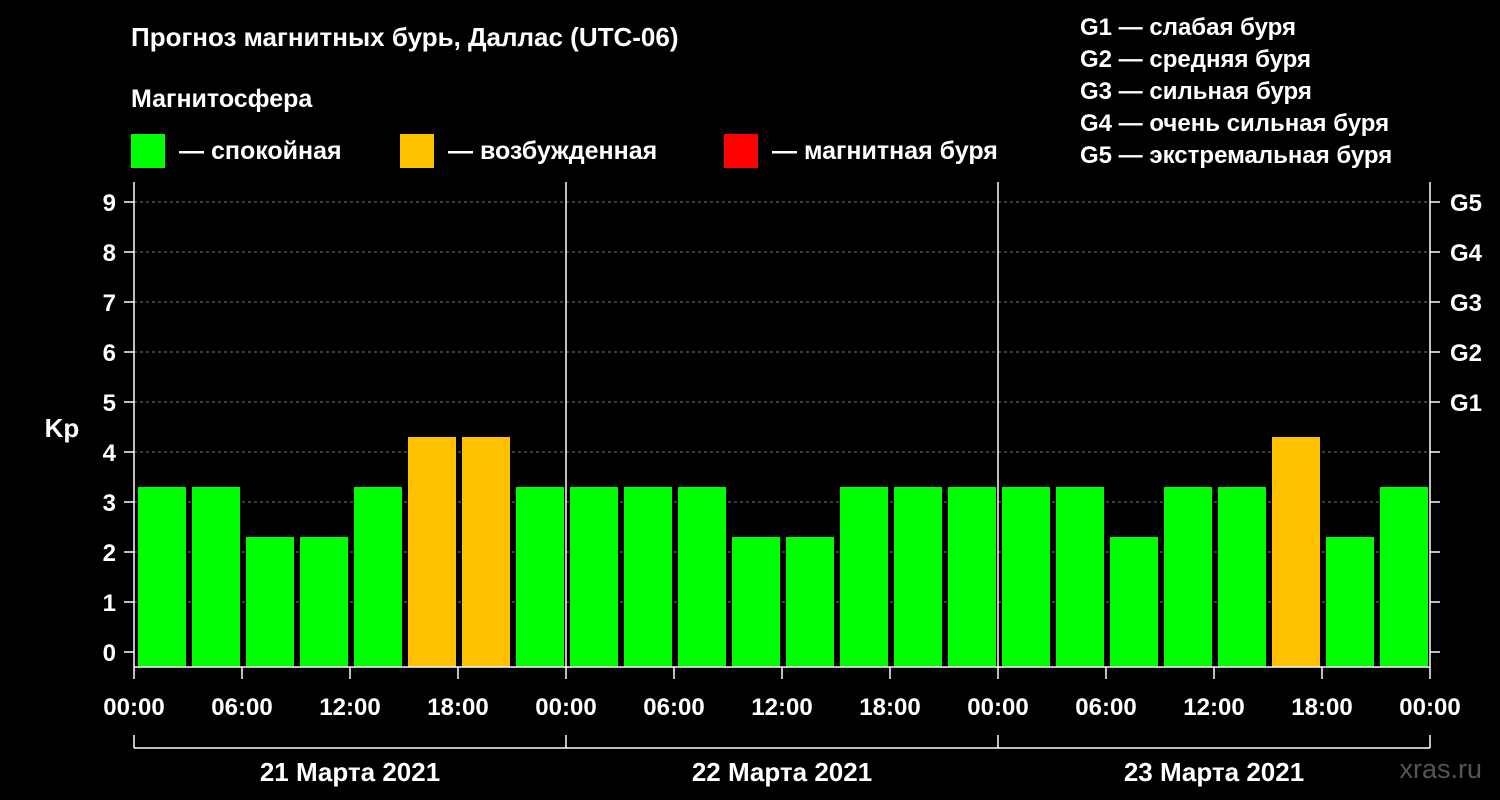 The image size is (1500, 800). I want to click on y-tick-label-6: 6, so click(109, 353).